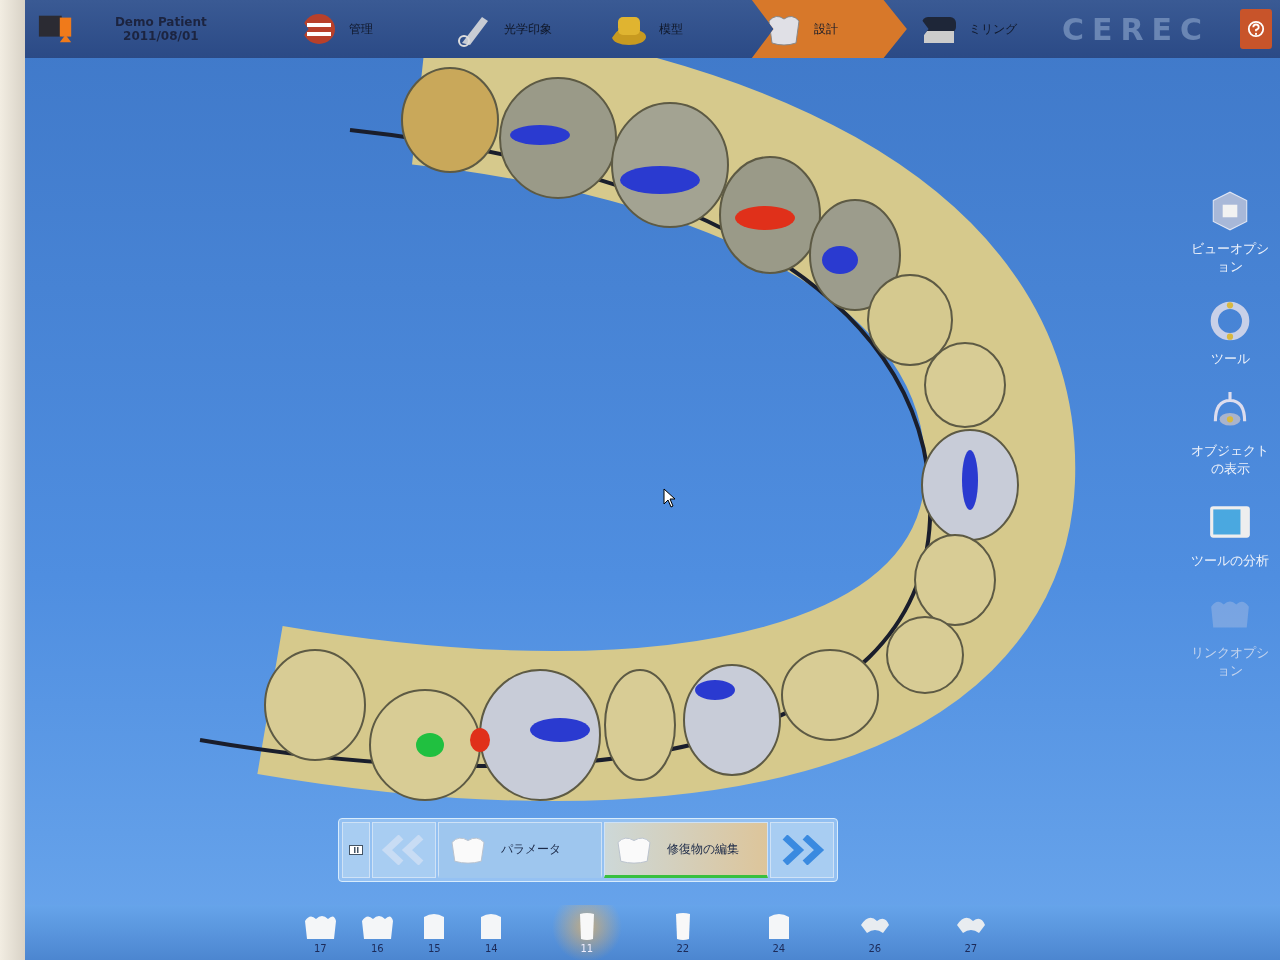 The image size is (1280, 960). What do you see at coordinates (160, 22) in the screenshot?
I see `patient-name: Demo Patient` at bounding box center [160, 22].